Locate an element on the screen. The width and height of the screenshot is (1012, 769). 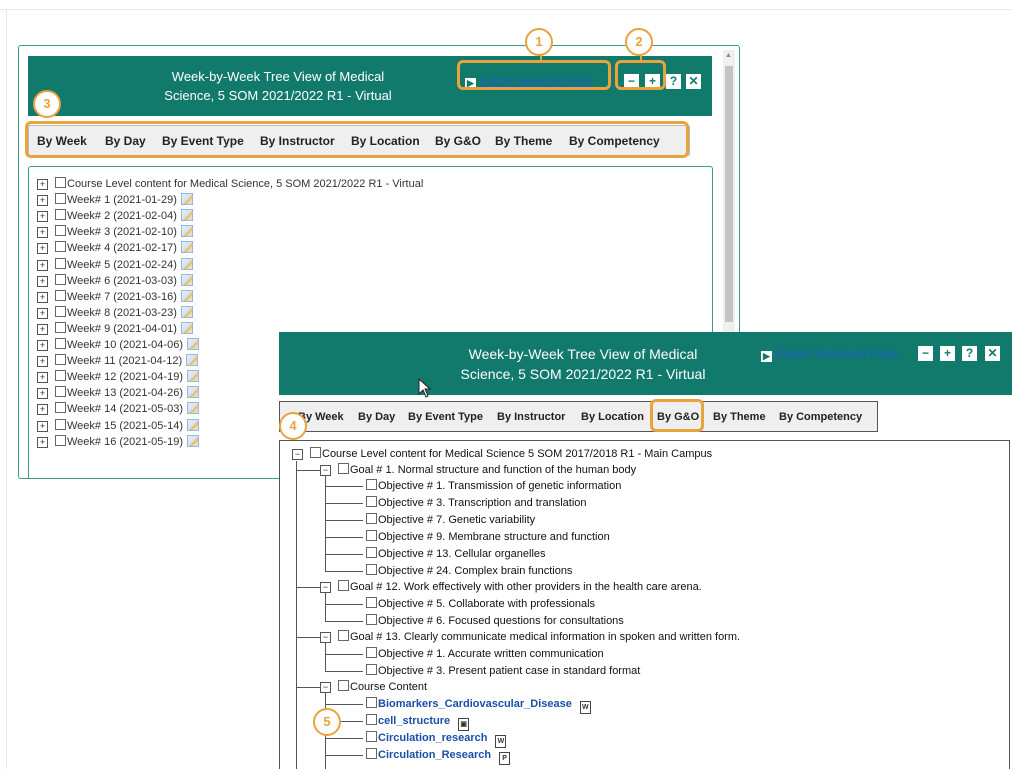
file-link: Circulation_Research is located at coordinates (434, 755).